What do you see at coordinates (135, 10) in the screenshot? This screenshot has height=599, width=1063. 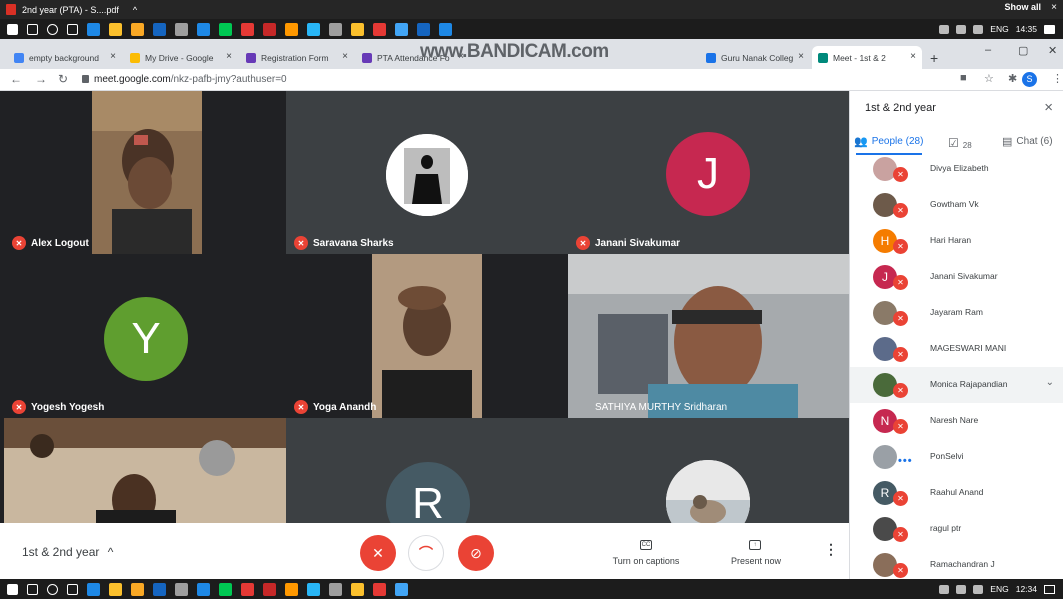 I see `download-caret: ^` at bounding box center [135, 10].